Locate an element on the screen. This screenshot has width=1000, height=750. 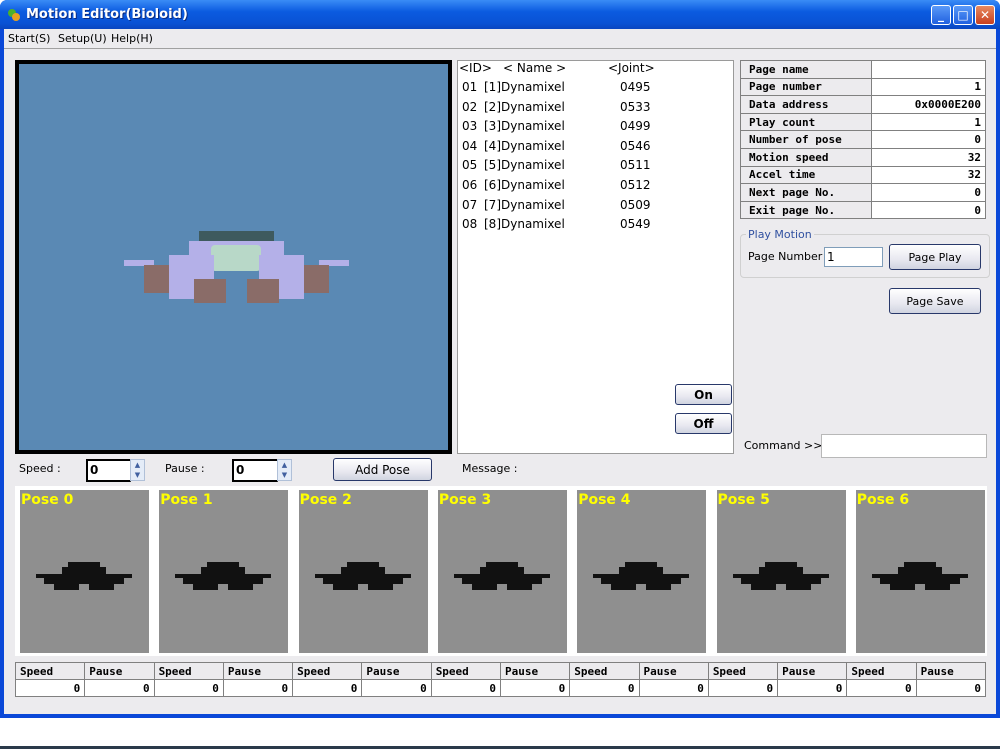
pose-label: Pose 4 is located at coordinates (604, 500).